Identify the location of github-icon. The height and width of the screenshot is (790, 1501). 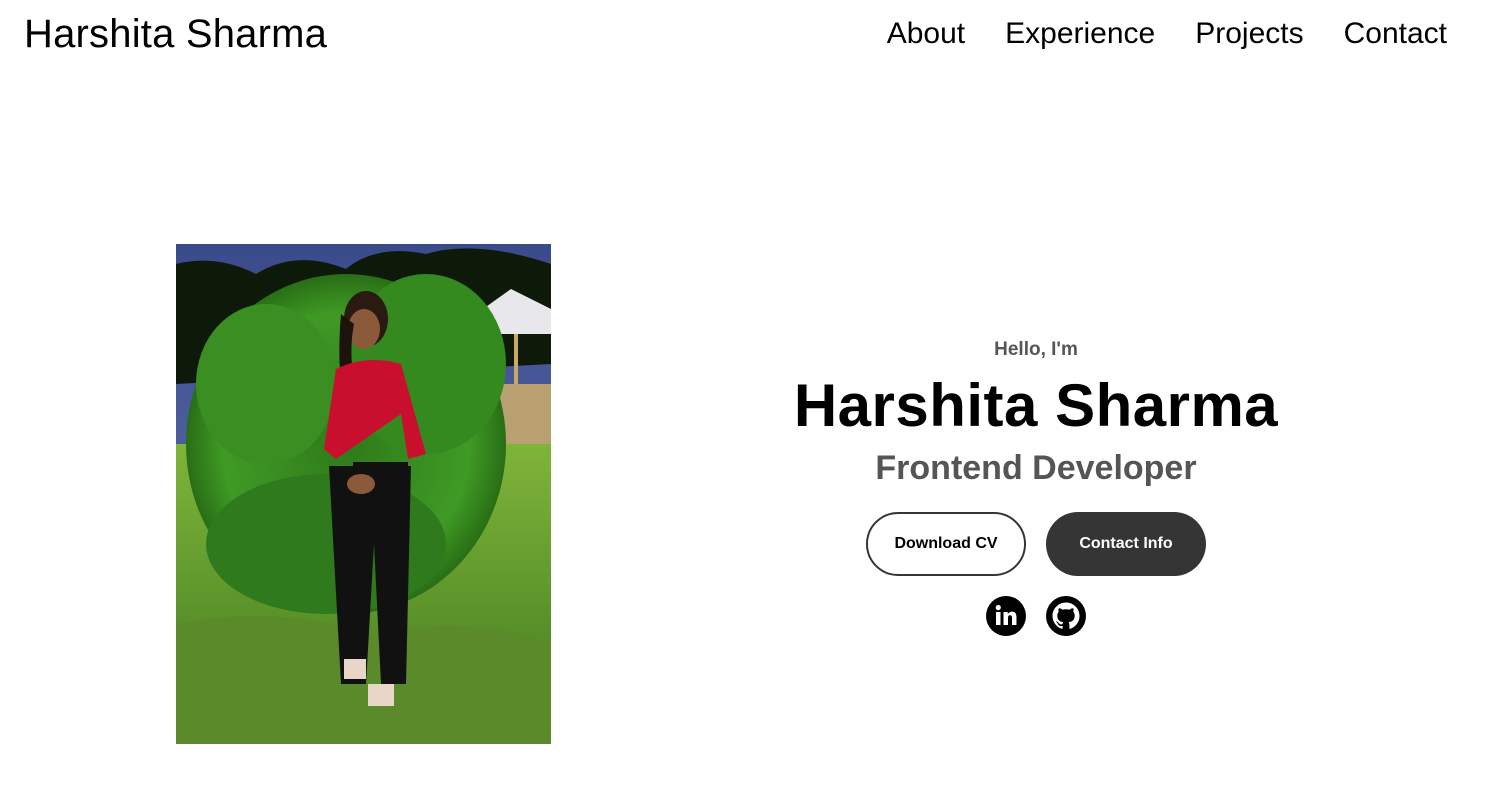
(1066, 616).